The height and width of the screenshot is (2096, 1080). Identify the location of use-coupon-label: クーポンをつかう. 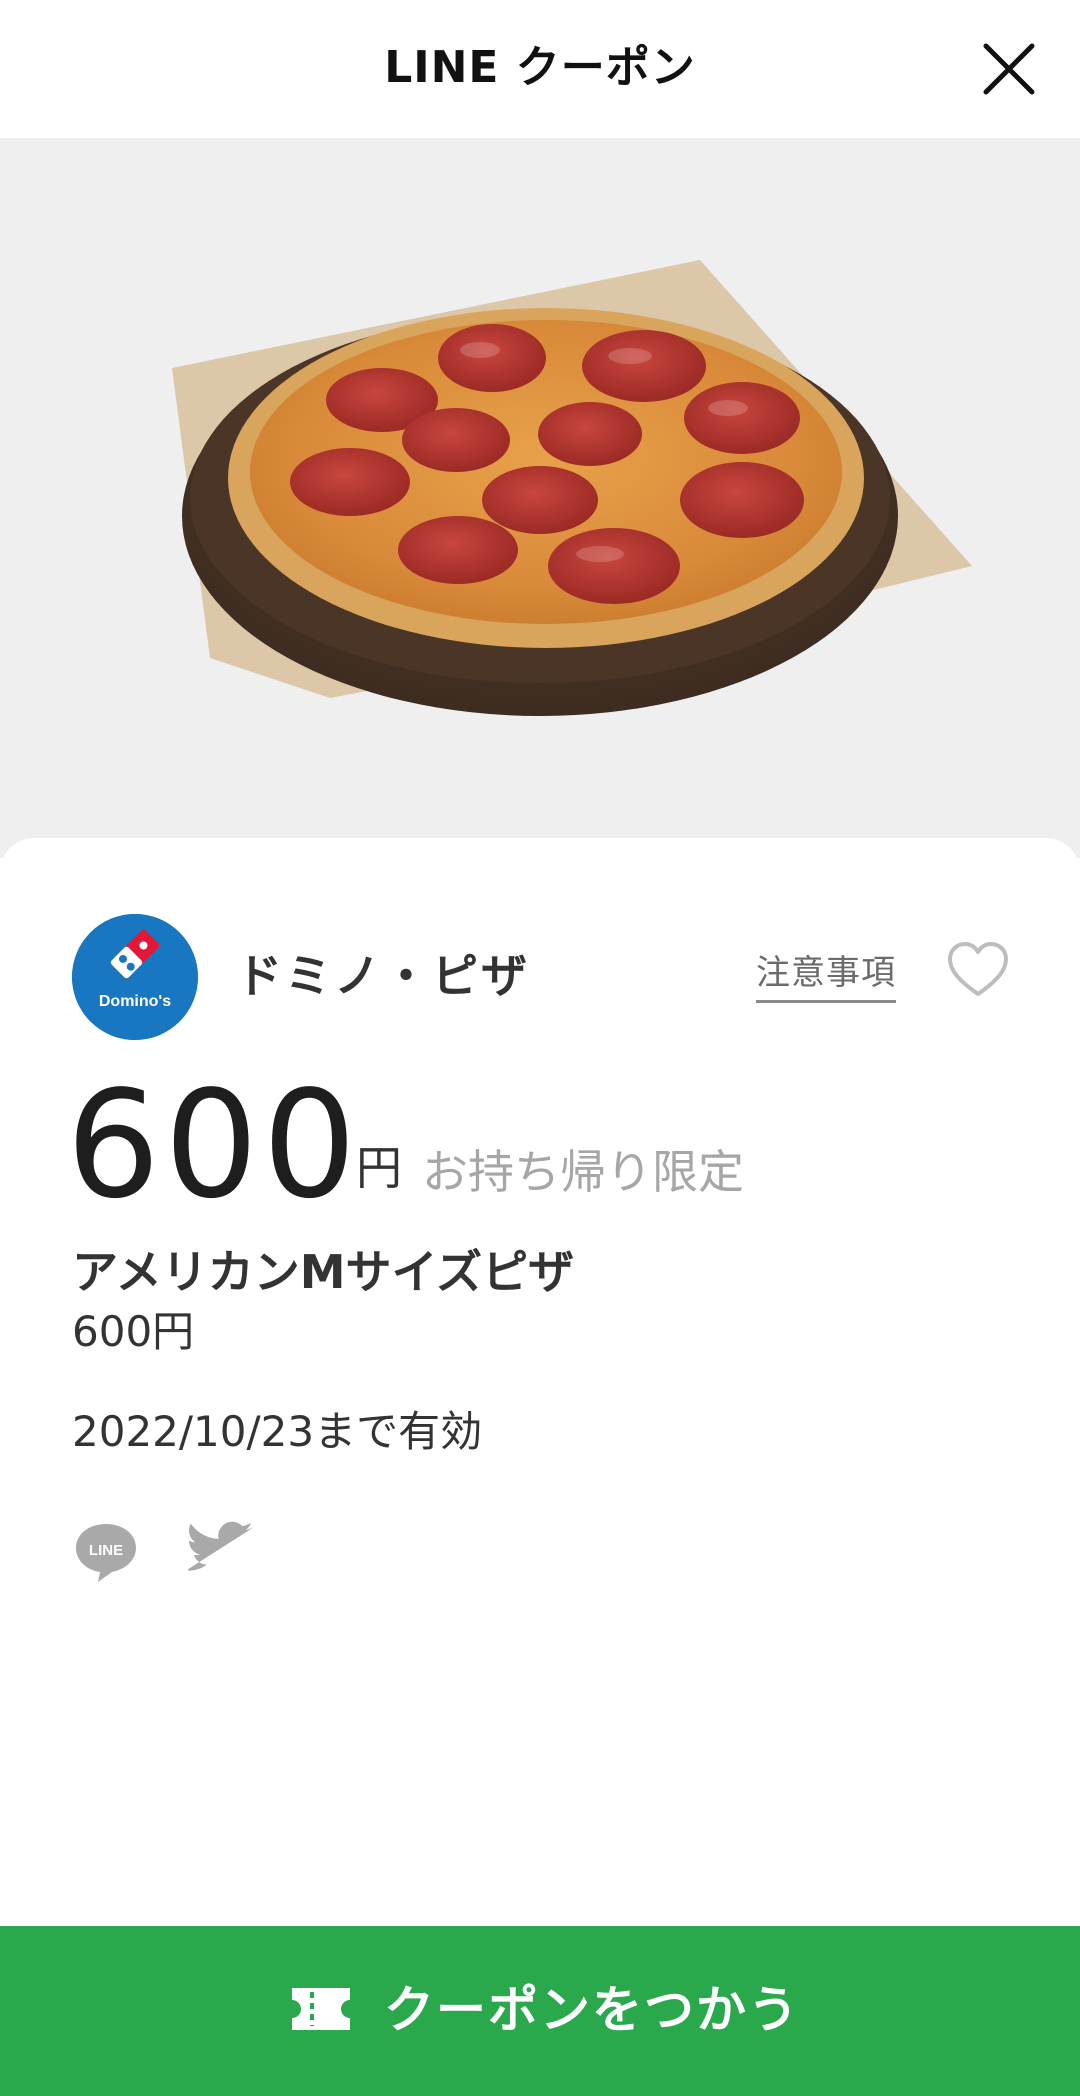
(592, 2010).